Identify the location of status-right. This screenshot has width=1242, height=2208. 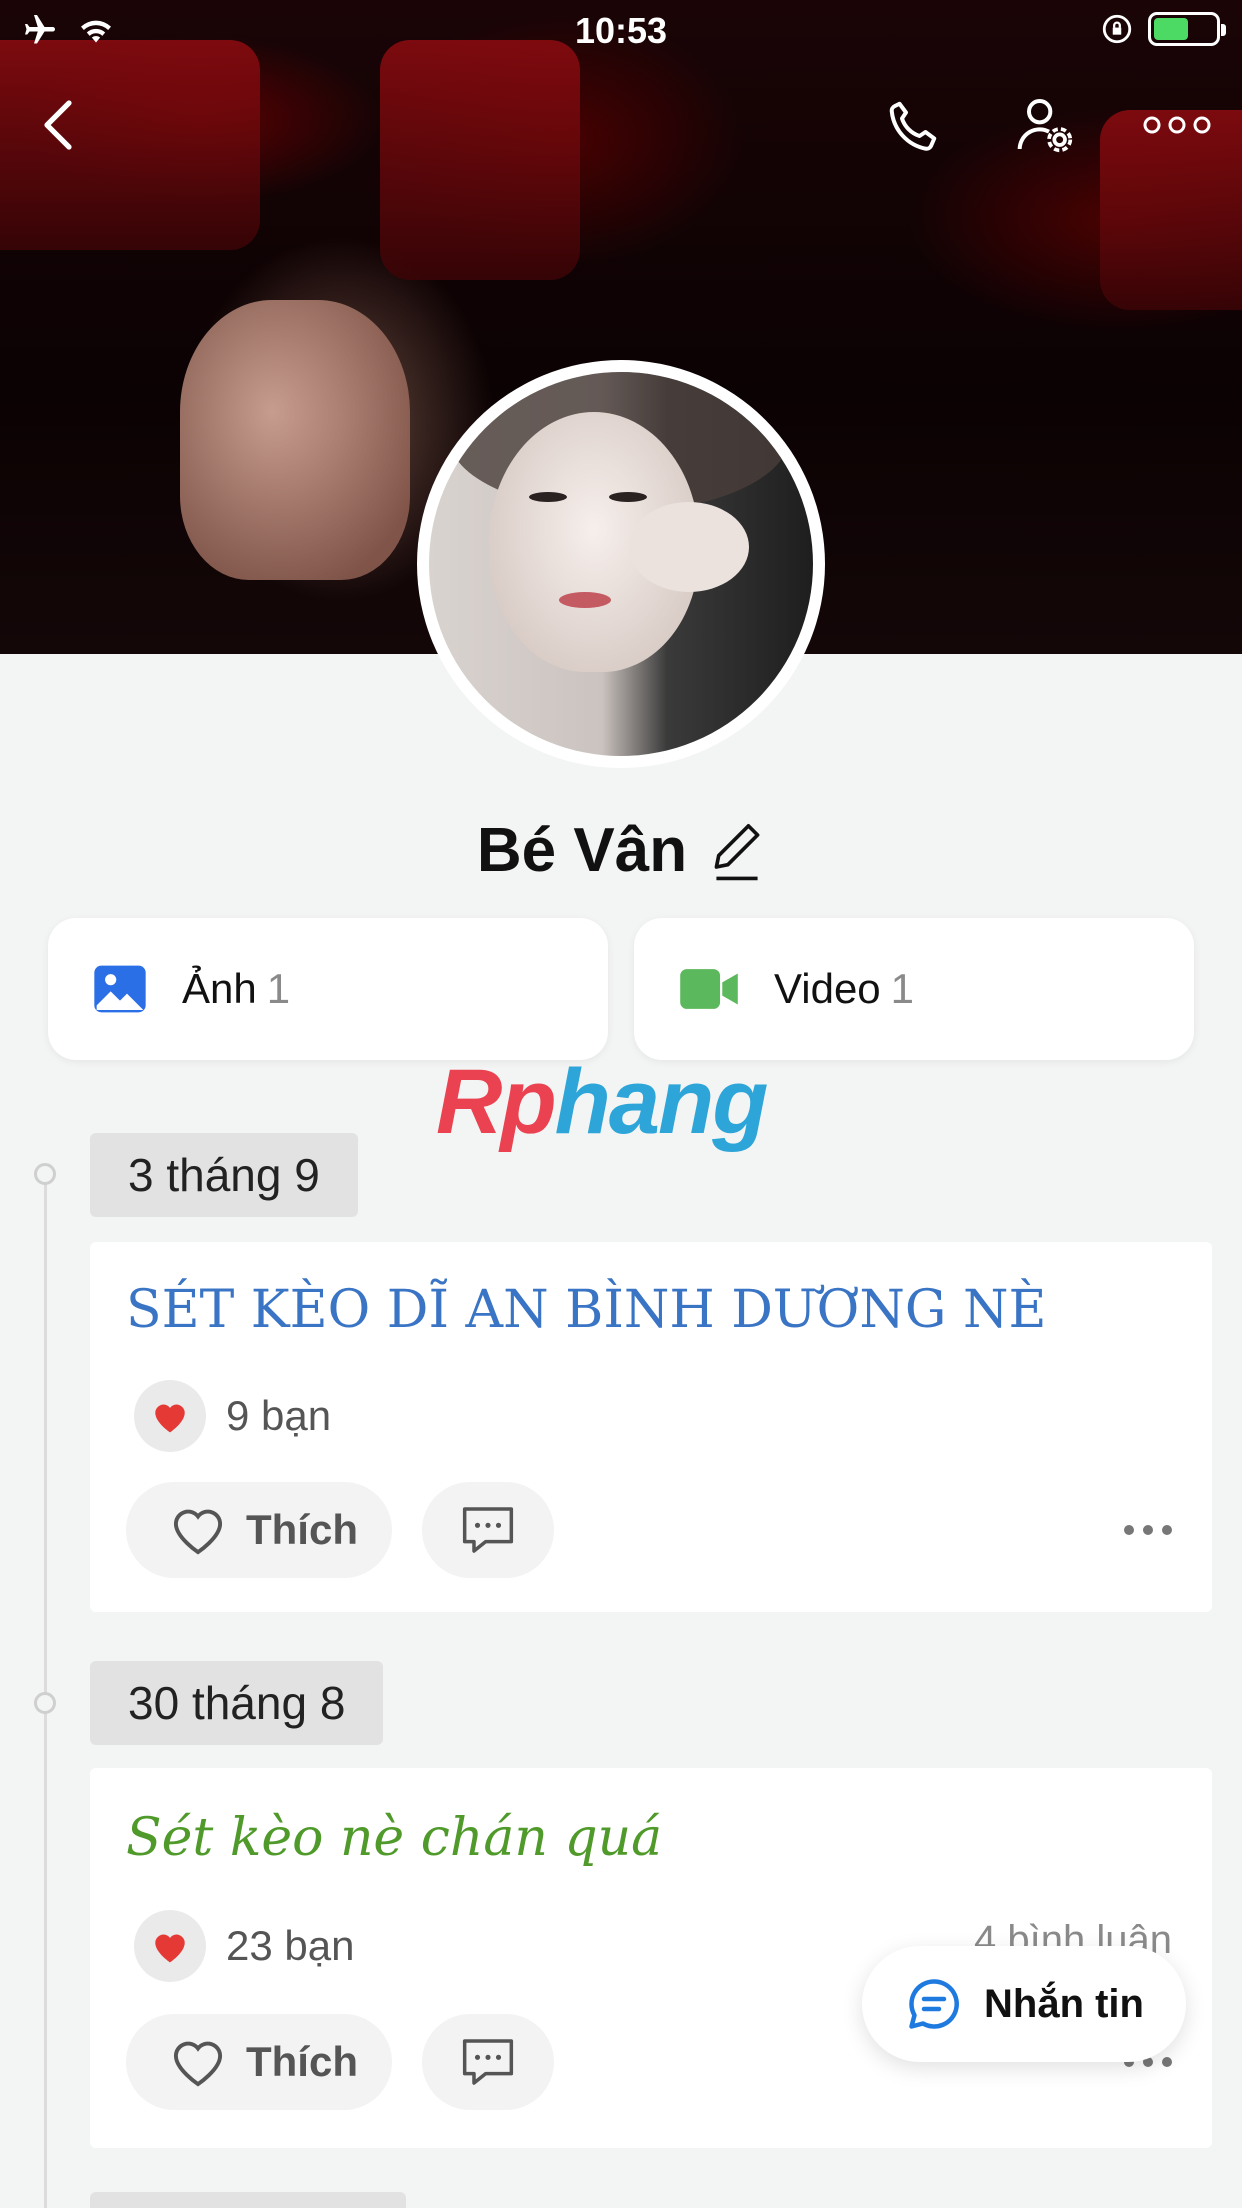
(1163, 29).